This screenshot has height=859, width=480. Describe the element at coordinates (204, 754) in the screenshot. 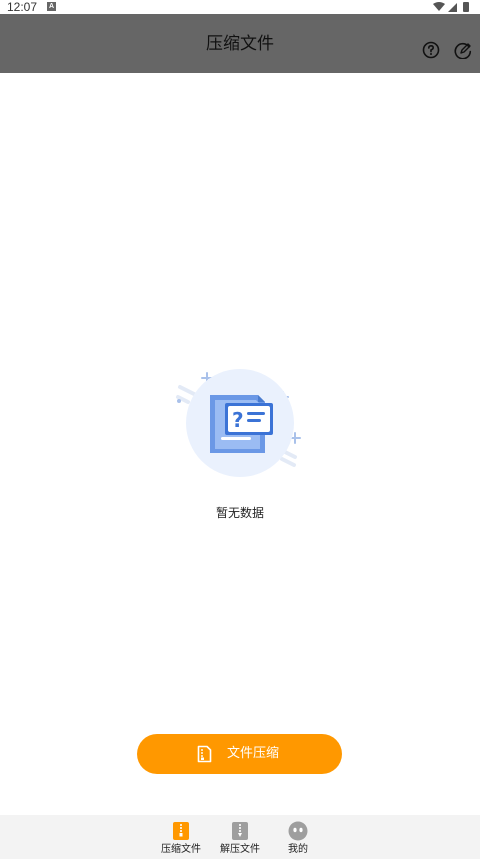

I see `document-icon` at that location.